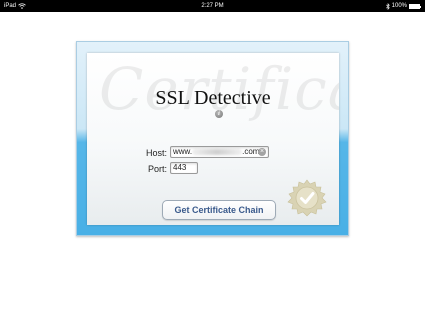  I want to click on redacted-host-segment, so click(217, 151).